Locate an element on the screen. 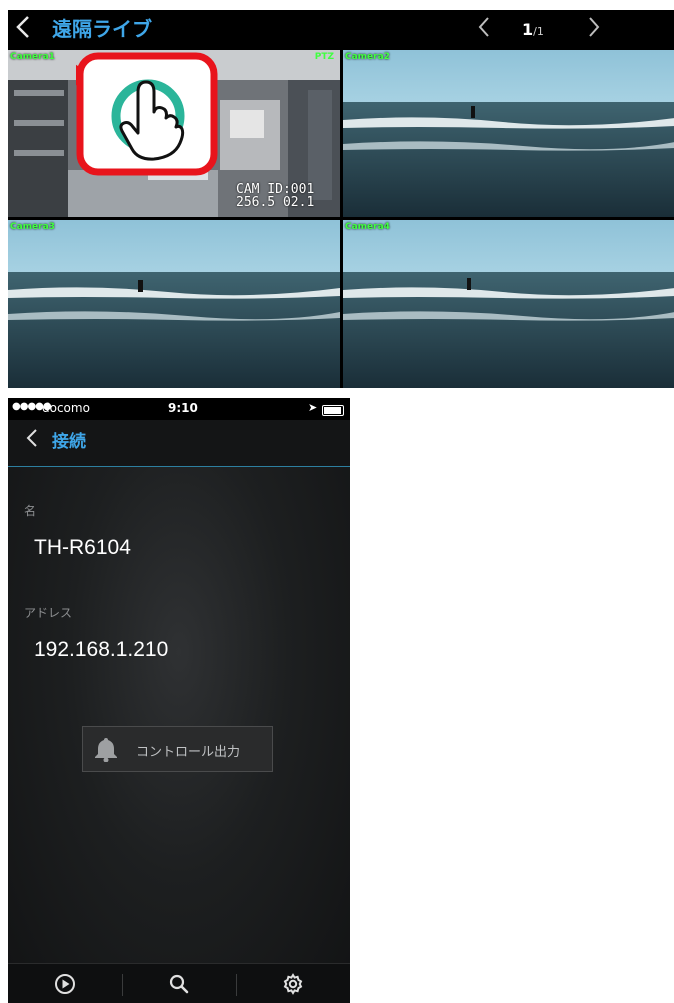 Image resolution: width=674 pixels, height=1003 pixels. camera-osd: CAM ID:001 256.5 02.1 is located at coordinates (275, 196).